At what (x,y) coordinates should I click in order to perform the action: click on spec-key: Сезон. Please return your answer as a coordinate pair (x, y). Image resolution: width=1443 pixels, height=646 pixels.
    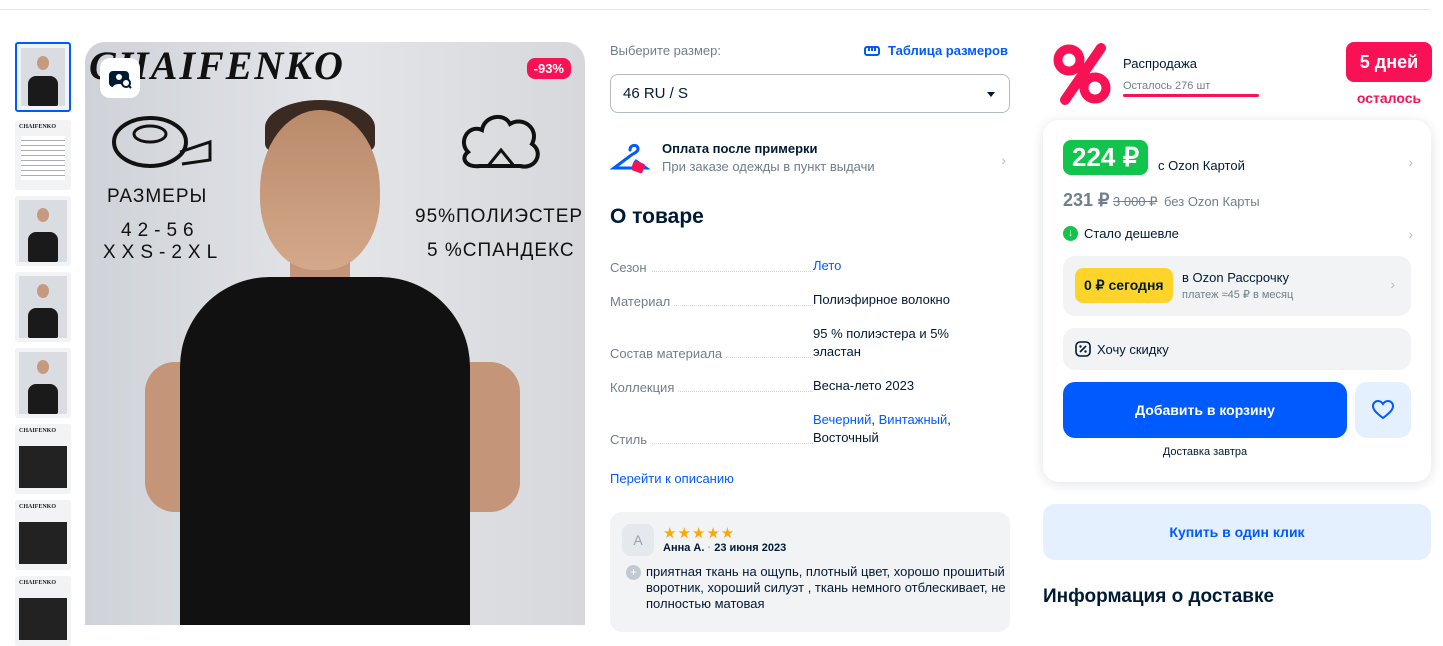
    Looking at the image, I should click on (630, 267).